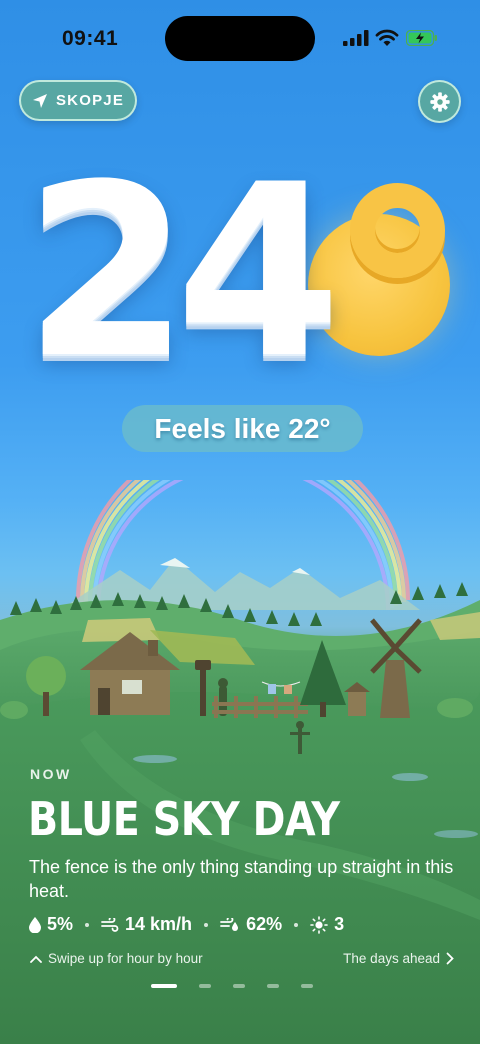 Image resolution: width=480 pixels, height=1044 pixels. What do you see at coordinates (242, 428) in the screenshot?
I see `feels-like-badge: Feels like 22°` at bounding box center [242, 428].